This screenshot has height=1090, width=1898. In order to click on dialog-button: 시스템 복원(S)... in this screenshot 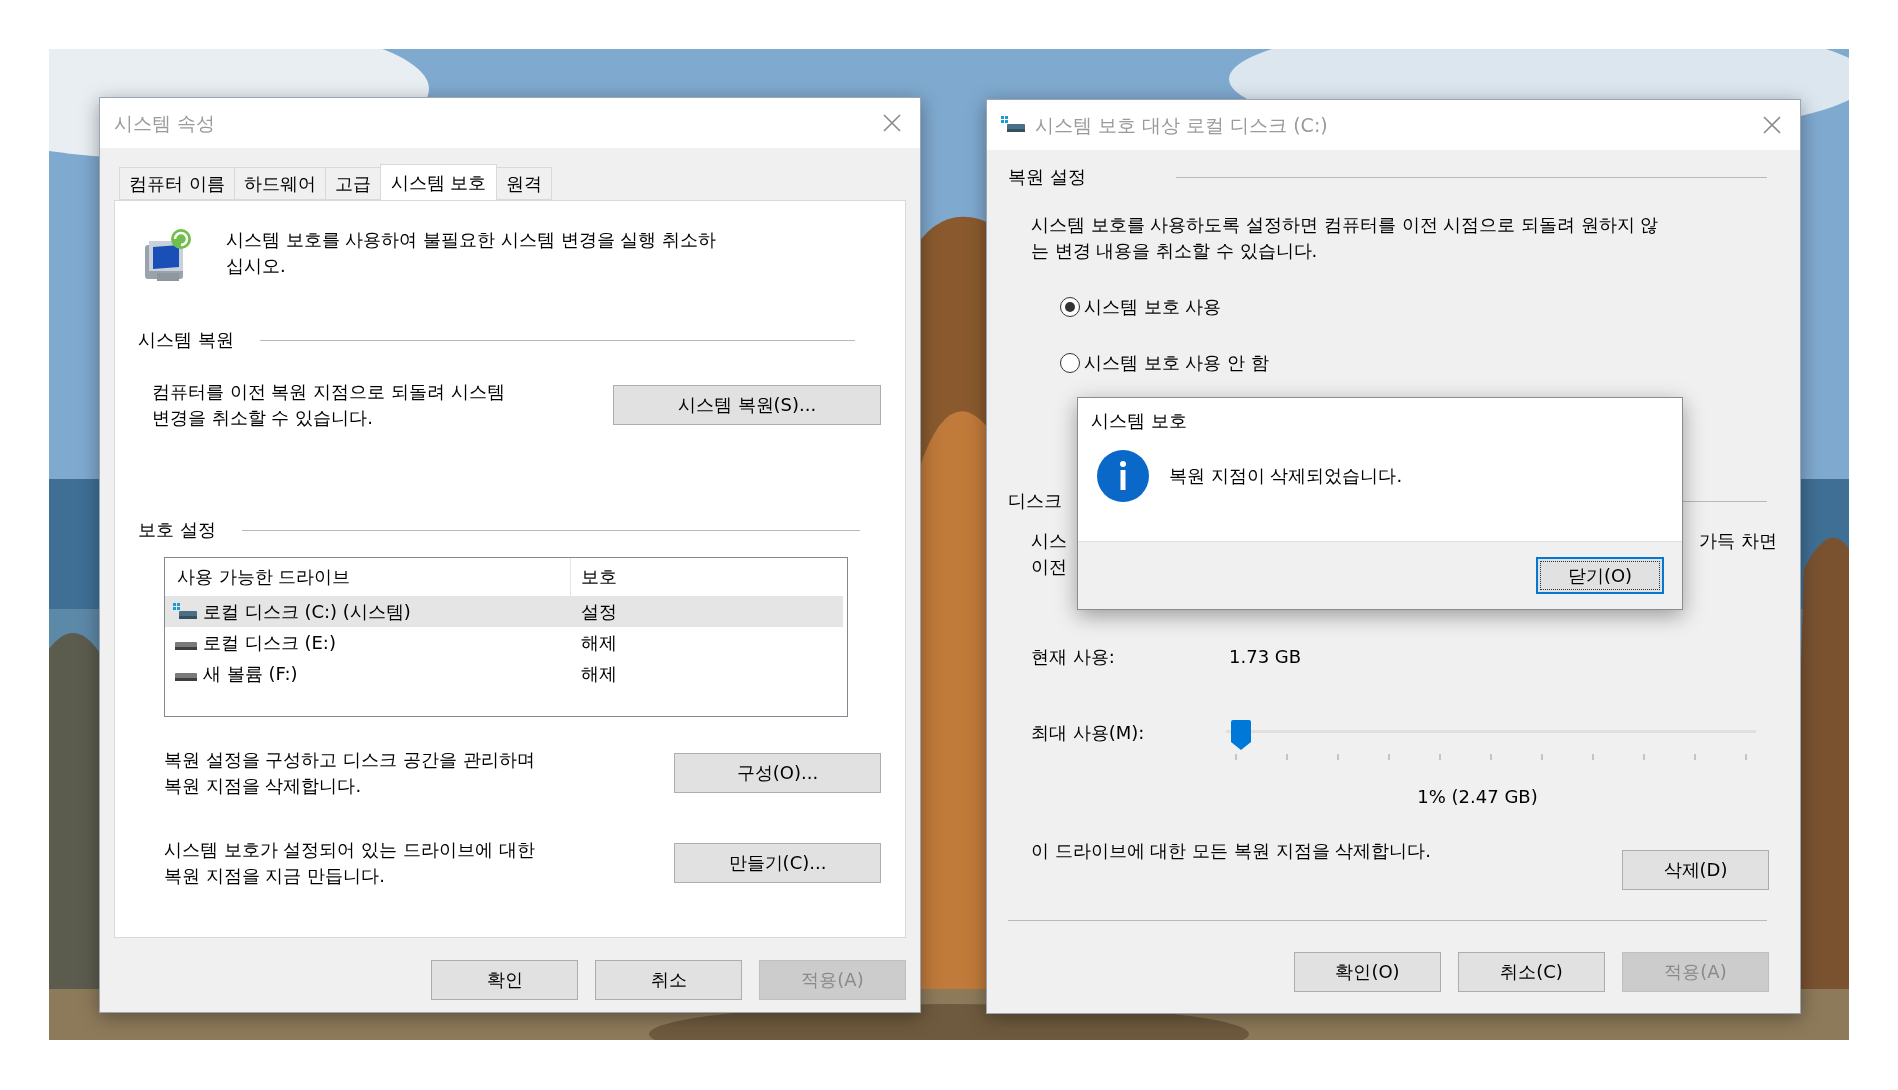, I will do `click(747, 405)`.